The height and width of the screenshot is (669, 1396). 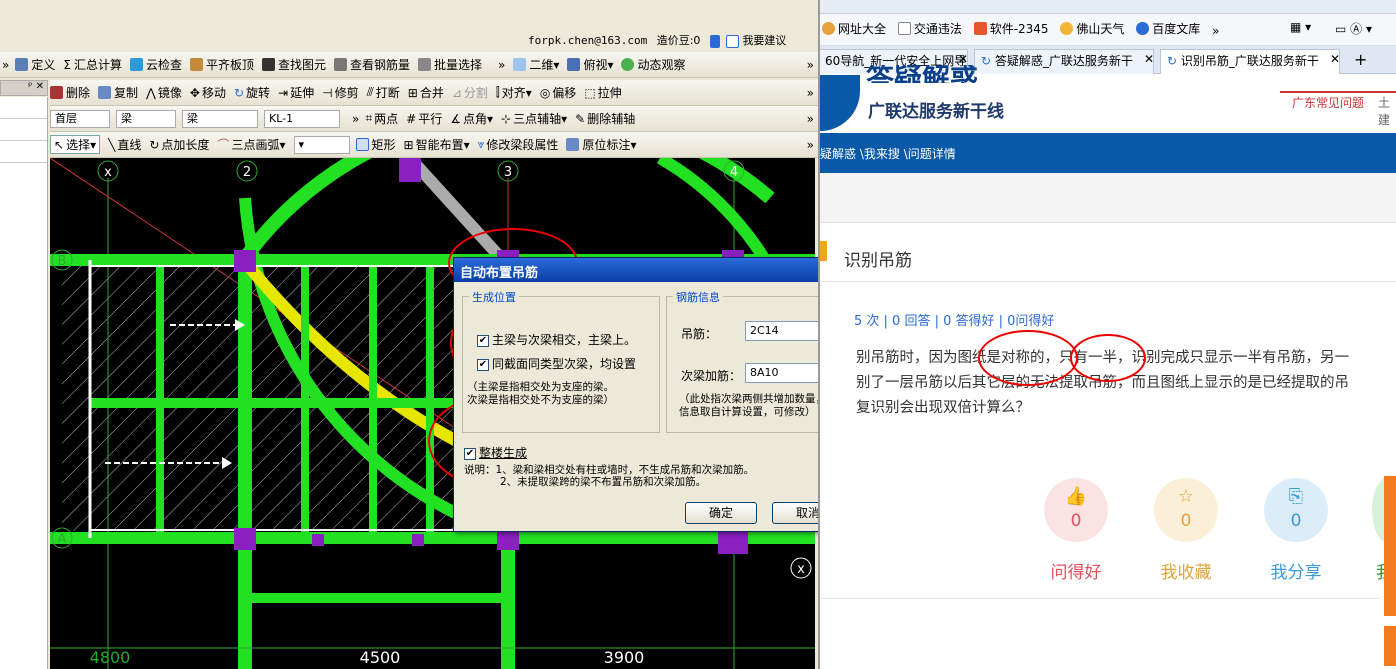 What do you see at coordinates (1092, 28) in the screenshot?
I see `bookmark-item: 佛山天气` at bounding box center [1092, 28].